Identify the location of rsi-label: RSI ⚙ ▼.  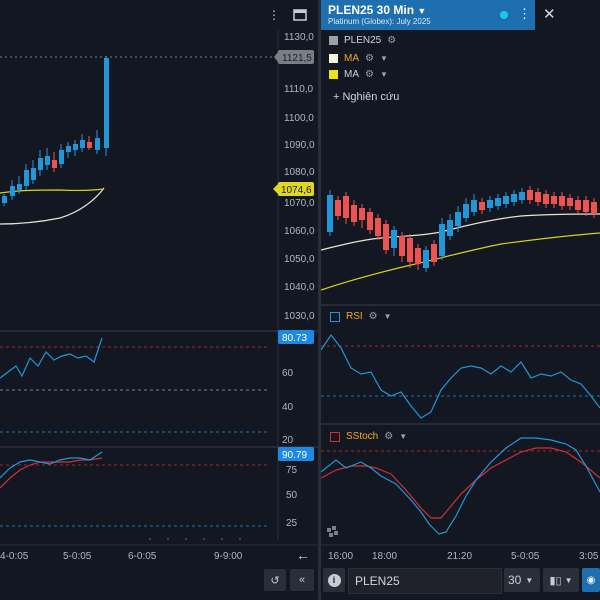
(361, 316).